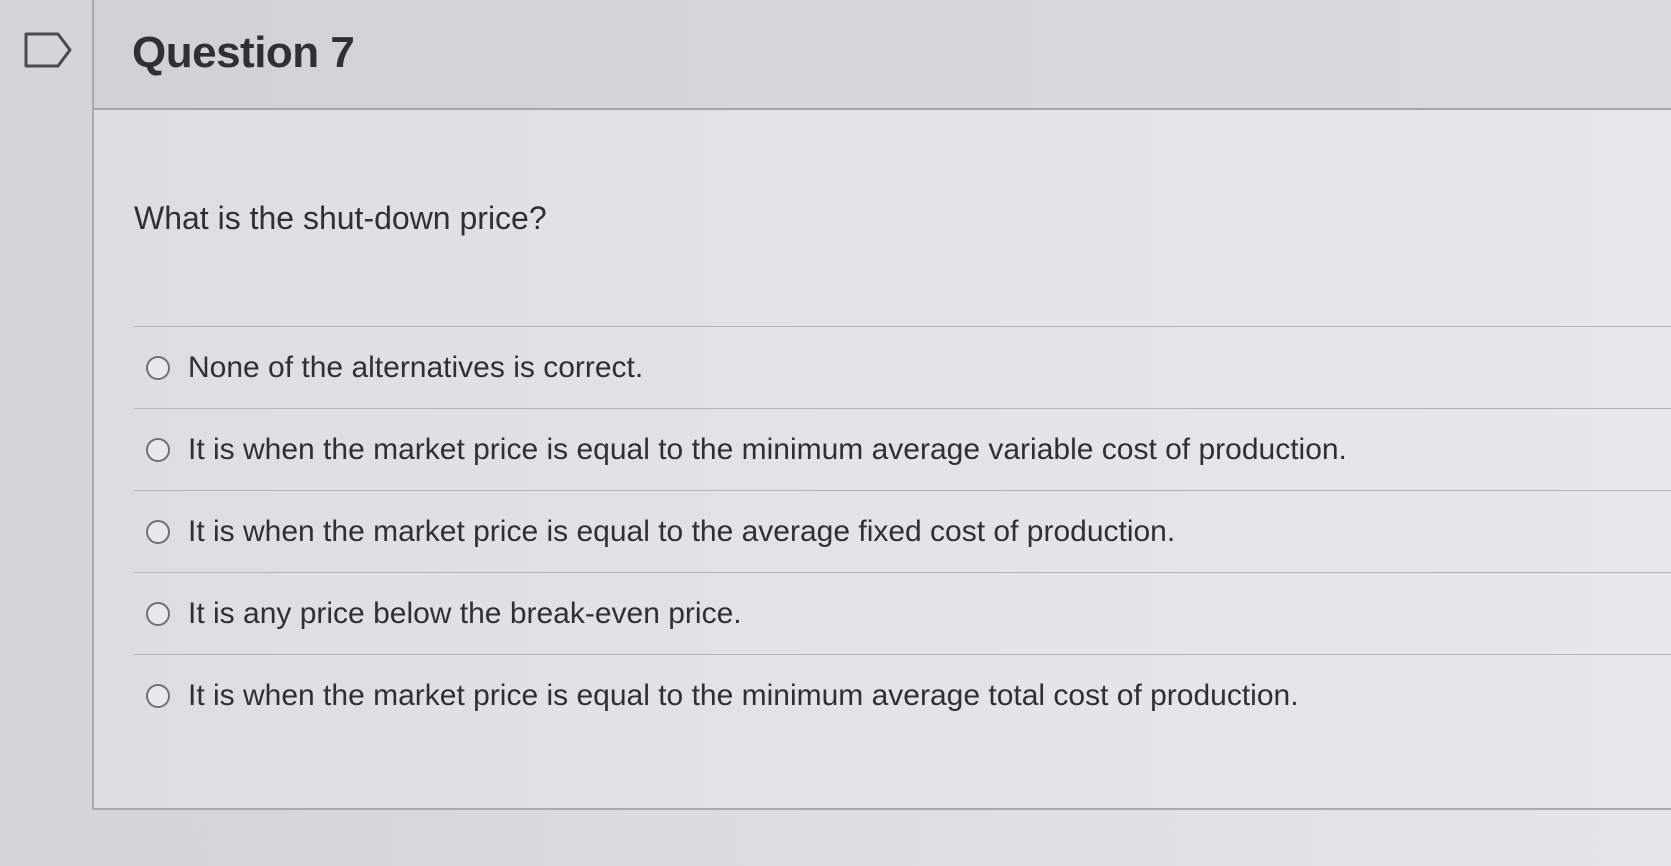 The height and width of the screenshot is (866, 1671). What do you see at coordinates (48, 50) in the screenshot?
I see `flag-question-icon` at bounding box center [48, 50].